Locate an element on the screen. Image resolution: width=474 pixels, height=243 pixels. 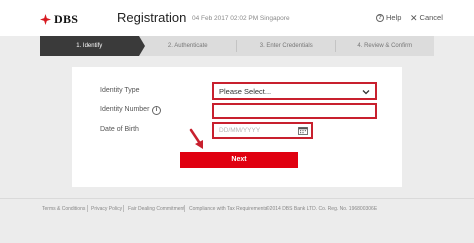
next-button: Next is located at coordinates (239, 160).